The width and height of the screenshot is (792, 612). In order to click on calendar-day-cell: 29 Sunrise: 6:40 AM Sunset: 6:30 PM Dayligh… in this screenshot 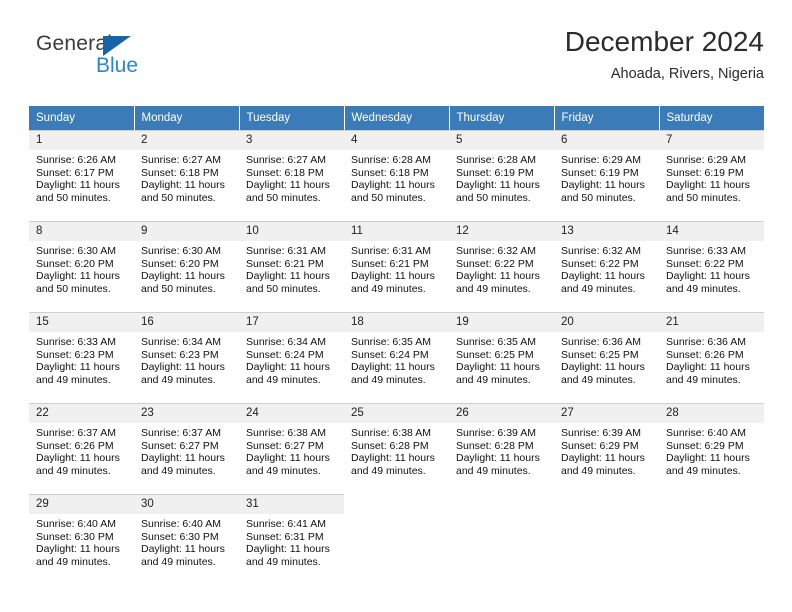, I will do `click(81, 539)`.